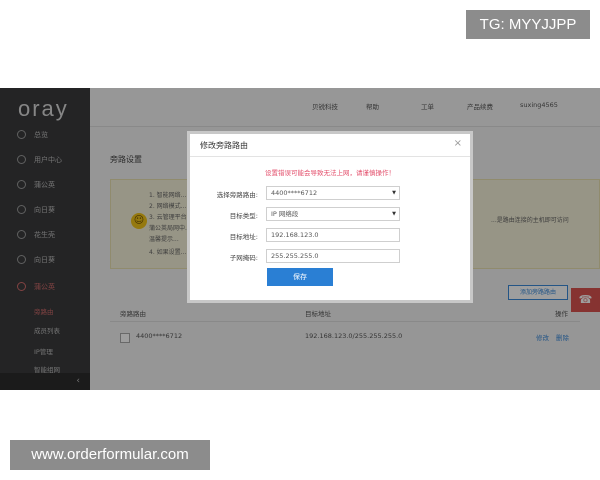  What do you see at coordinates (243, 216) in the screenshot?
I see `field-label: 目标类型:` at bounding box center [243, 216].